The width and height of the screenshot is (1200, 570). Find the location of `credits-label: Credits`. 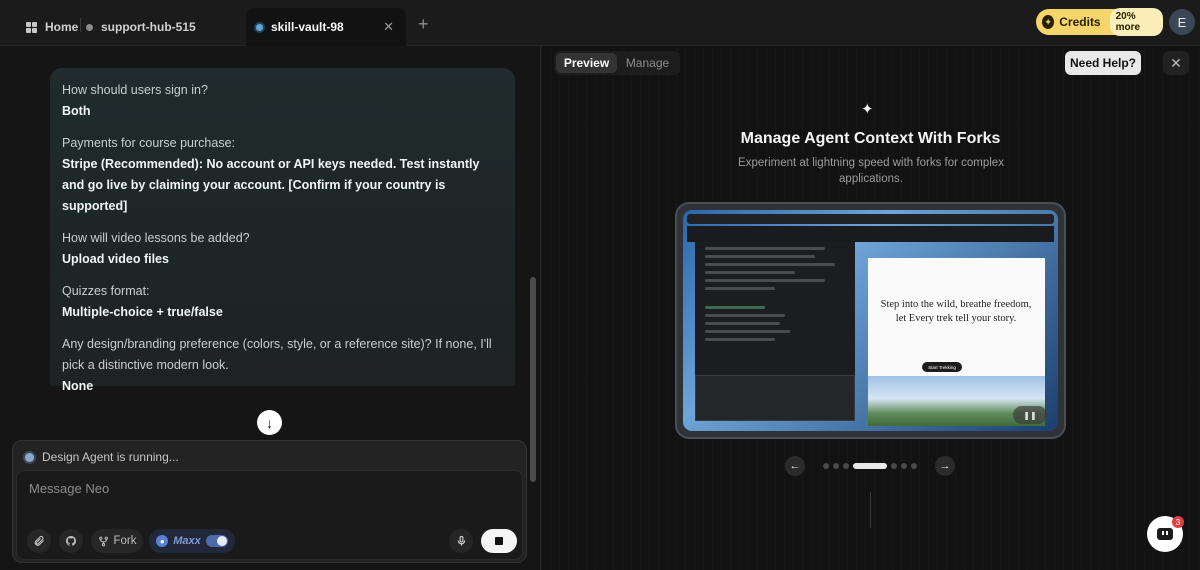

credits-label: Credits is located at coordinates (1080, 22).